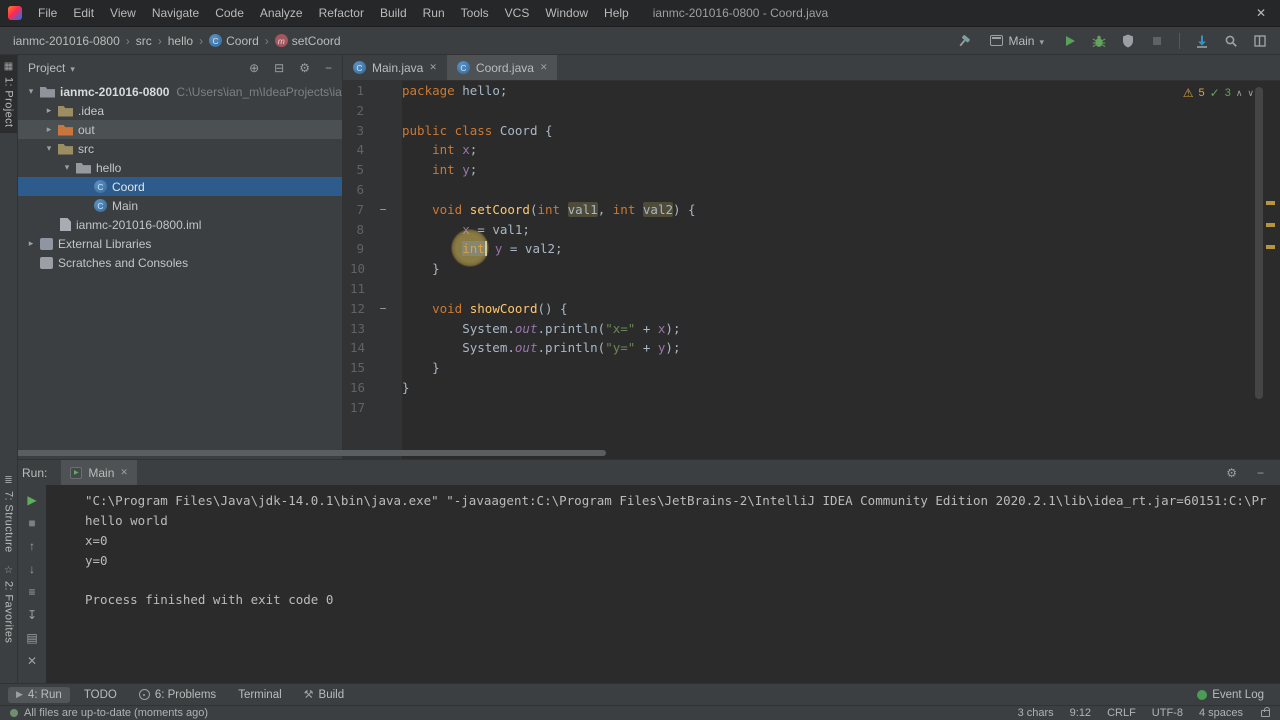  Describe the element at coordinates (144, 41) in the screenshot. I see `breadcrumb-src: src` at that location.